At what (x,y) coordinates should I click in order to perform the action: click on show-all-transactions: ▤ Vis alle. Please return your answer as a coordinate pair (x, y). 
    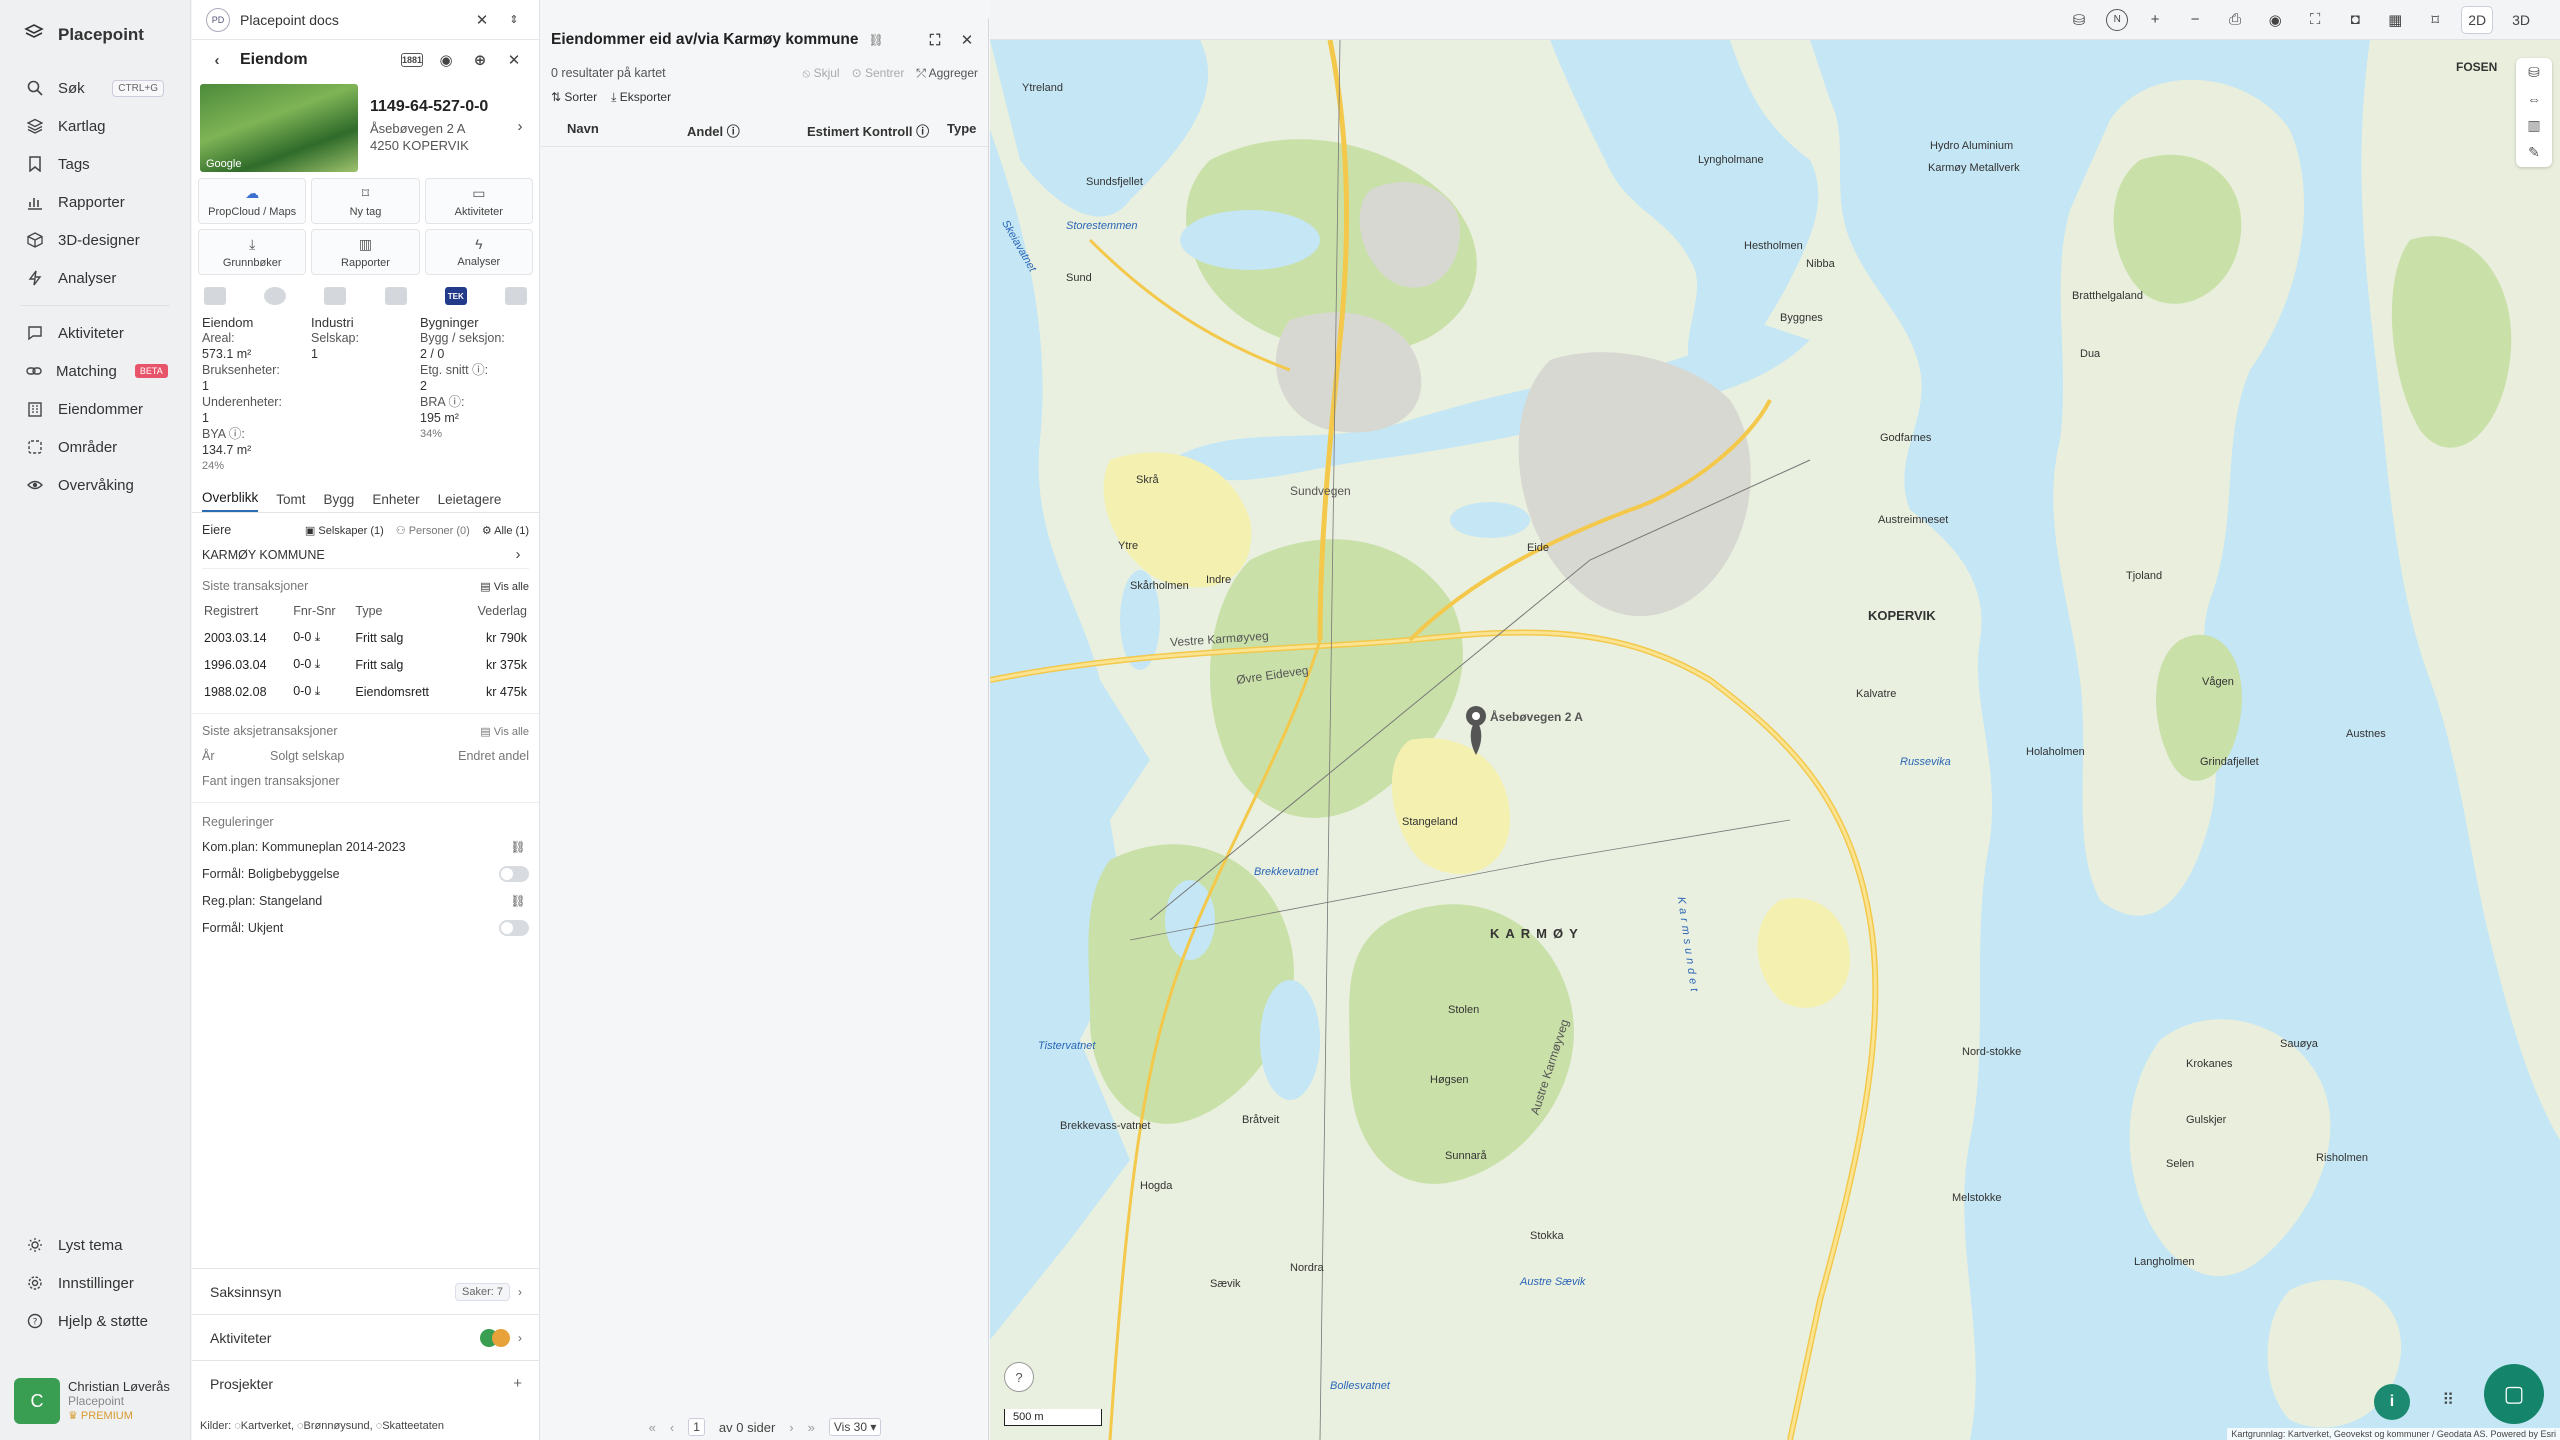
    Looking at the image, I should click on (504, 586).